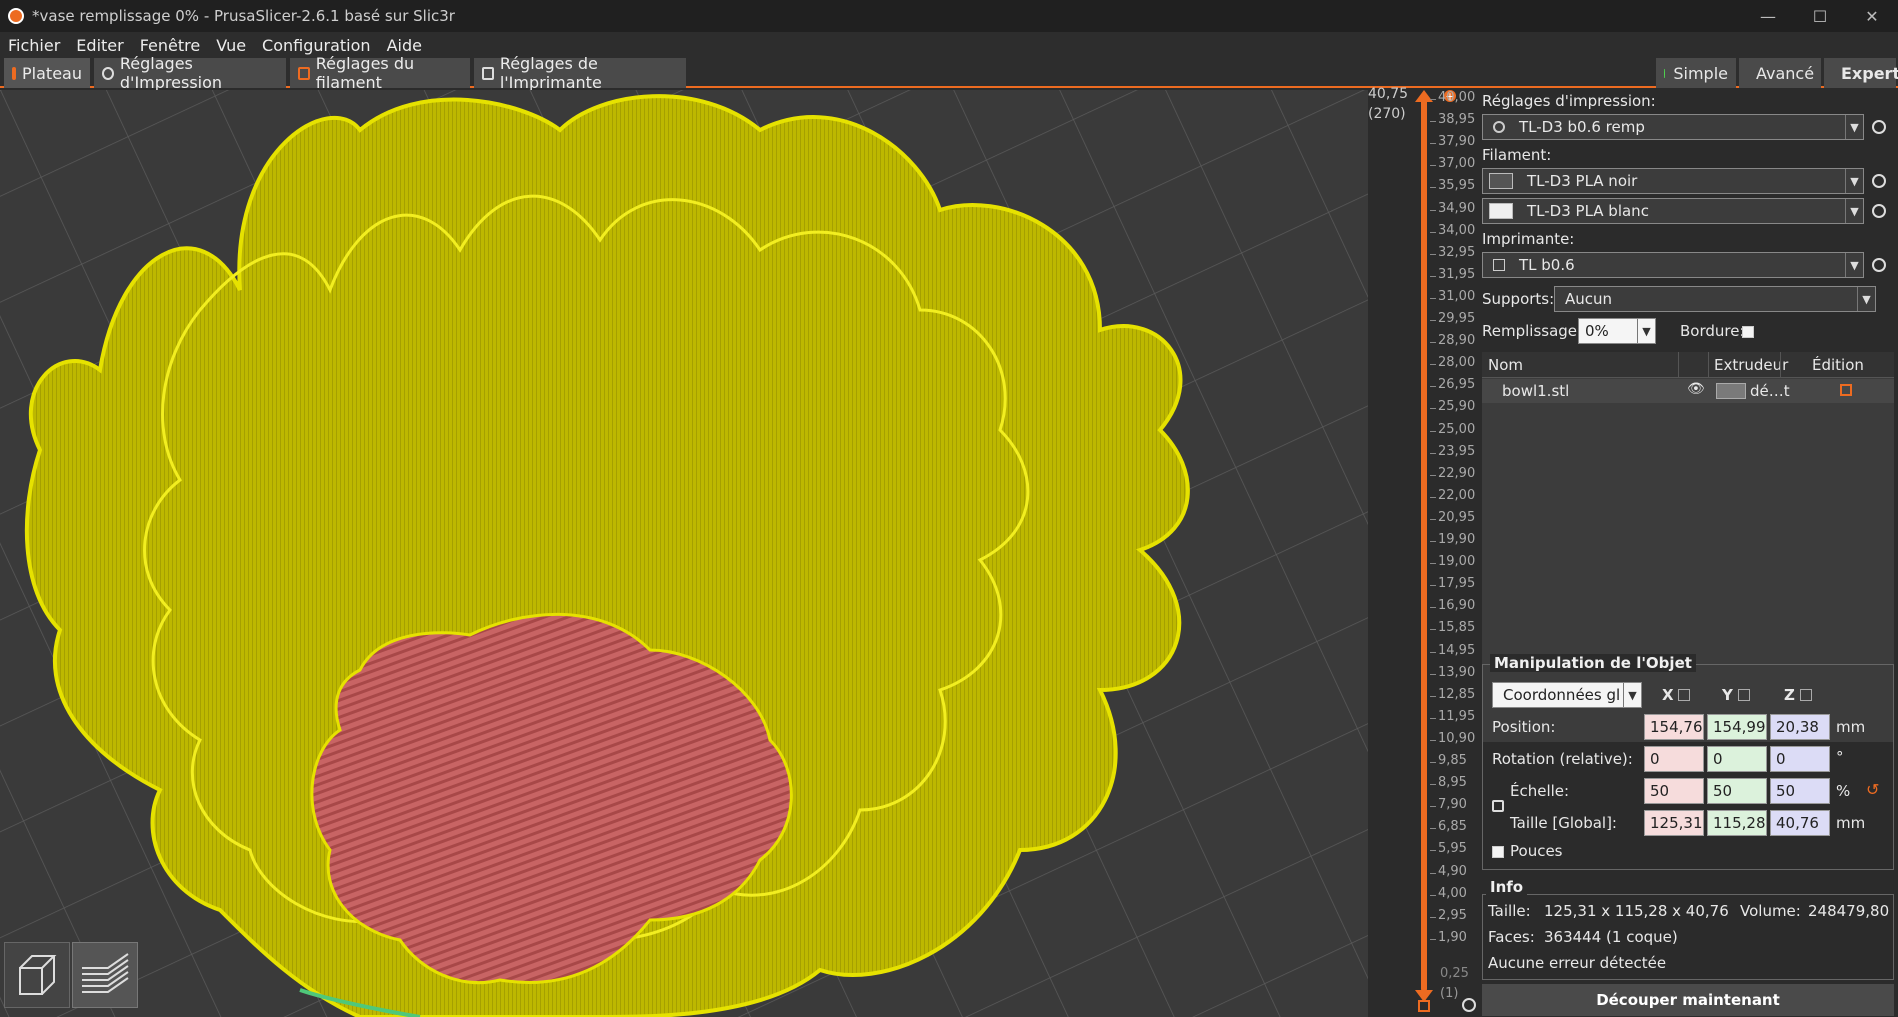 Image resolution: width=1898 pixels, height=1017 pixels. I want to click on slider-tick-label: 34,00, so click(1457, 230).